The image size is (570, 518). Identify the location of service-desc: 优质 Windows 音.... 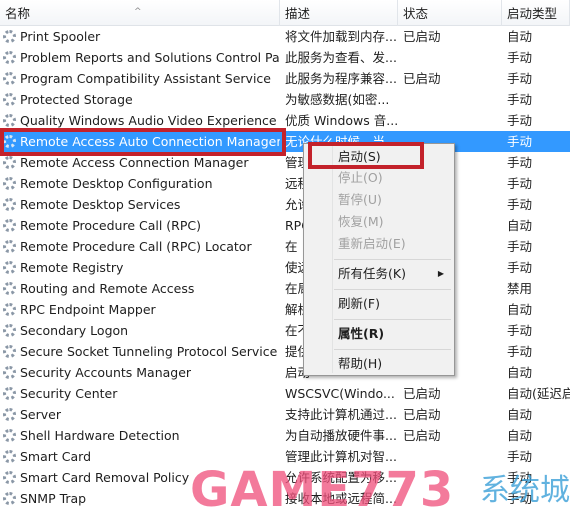
(341, 120).